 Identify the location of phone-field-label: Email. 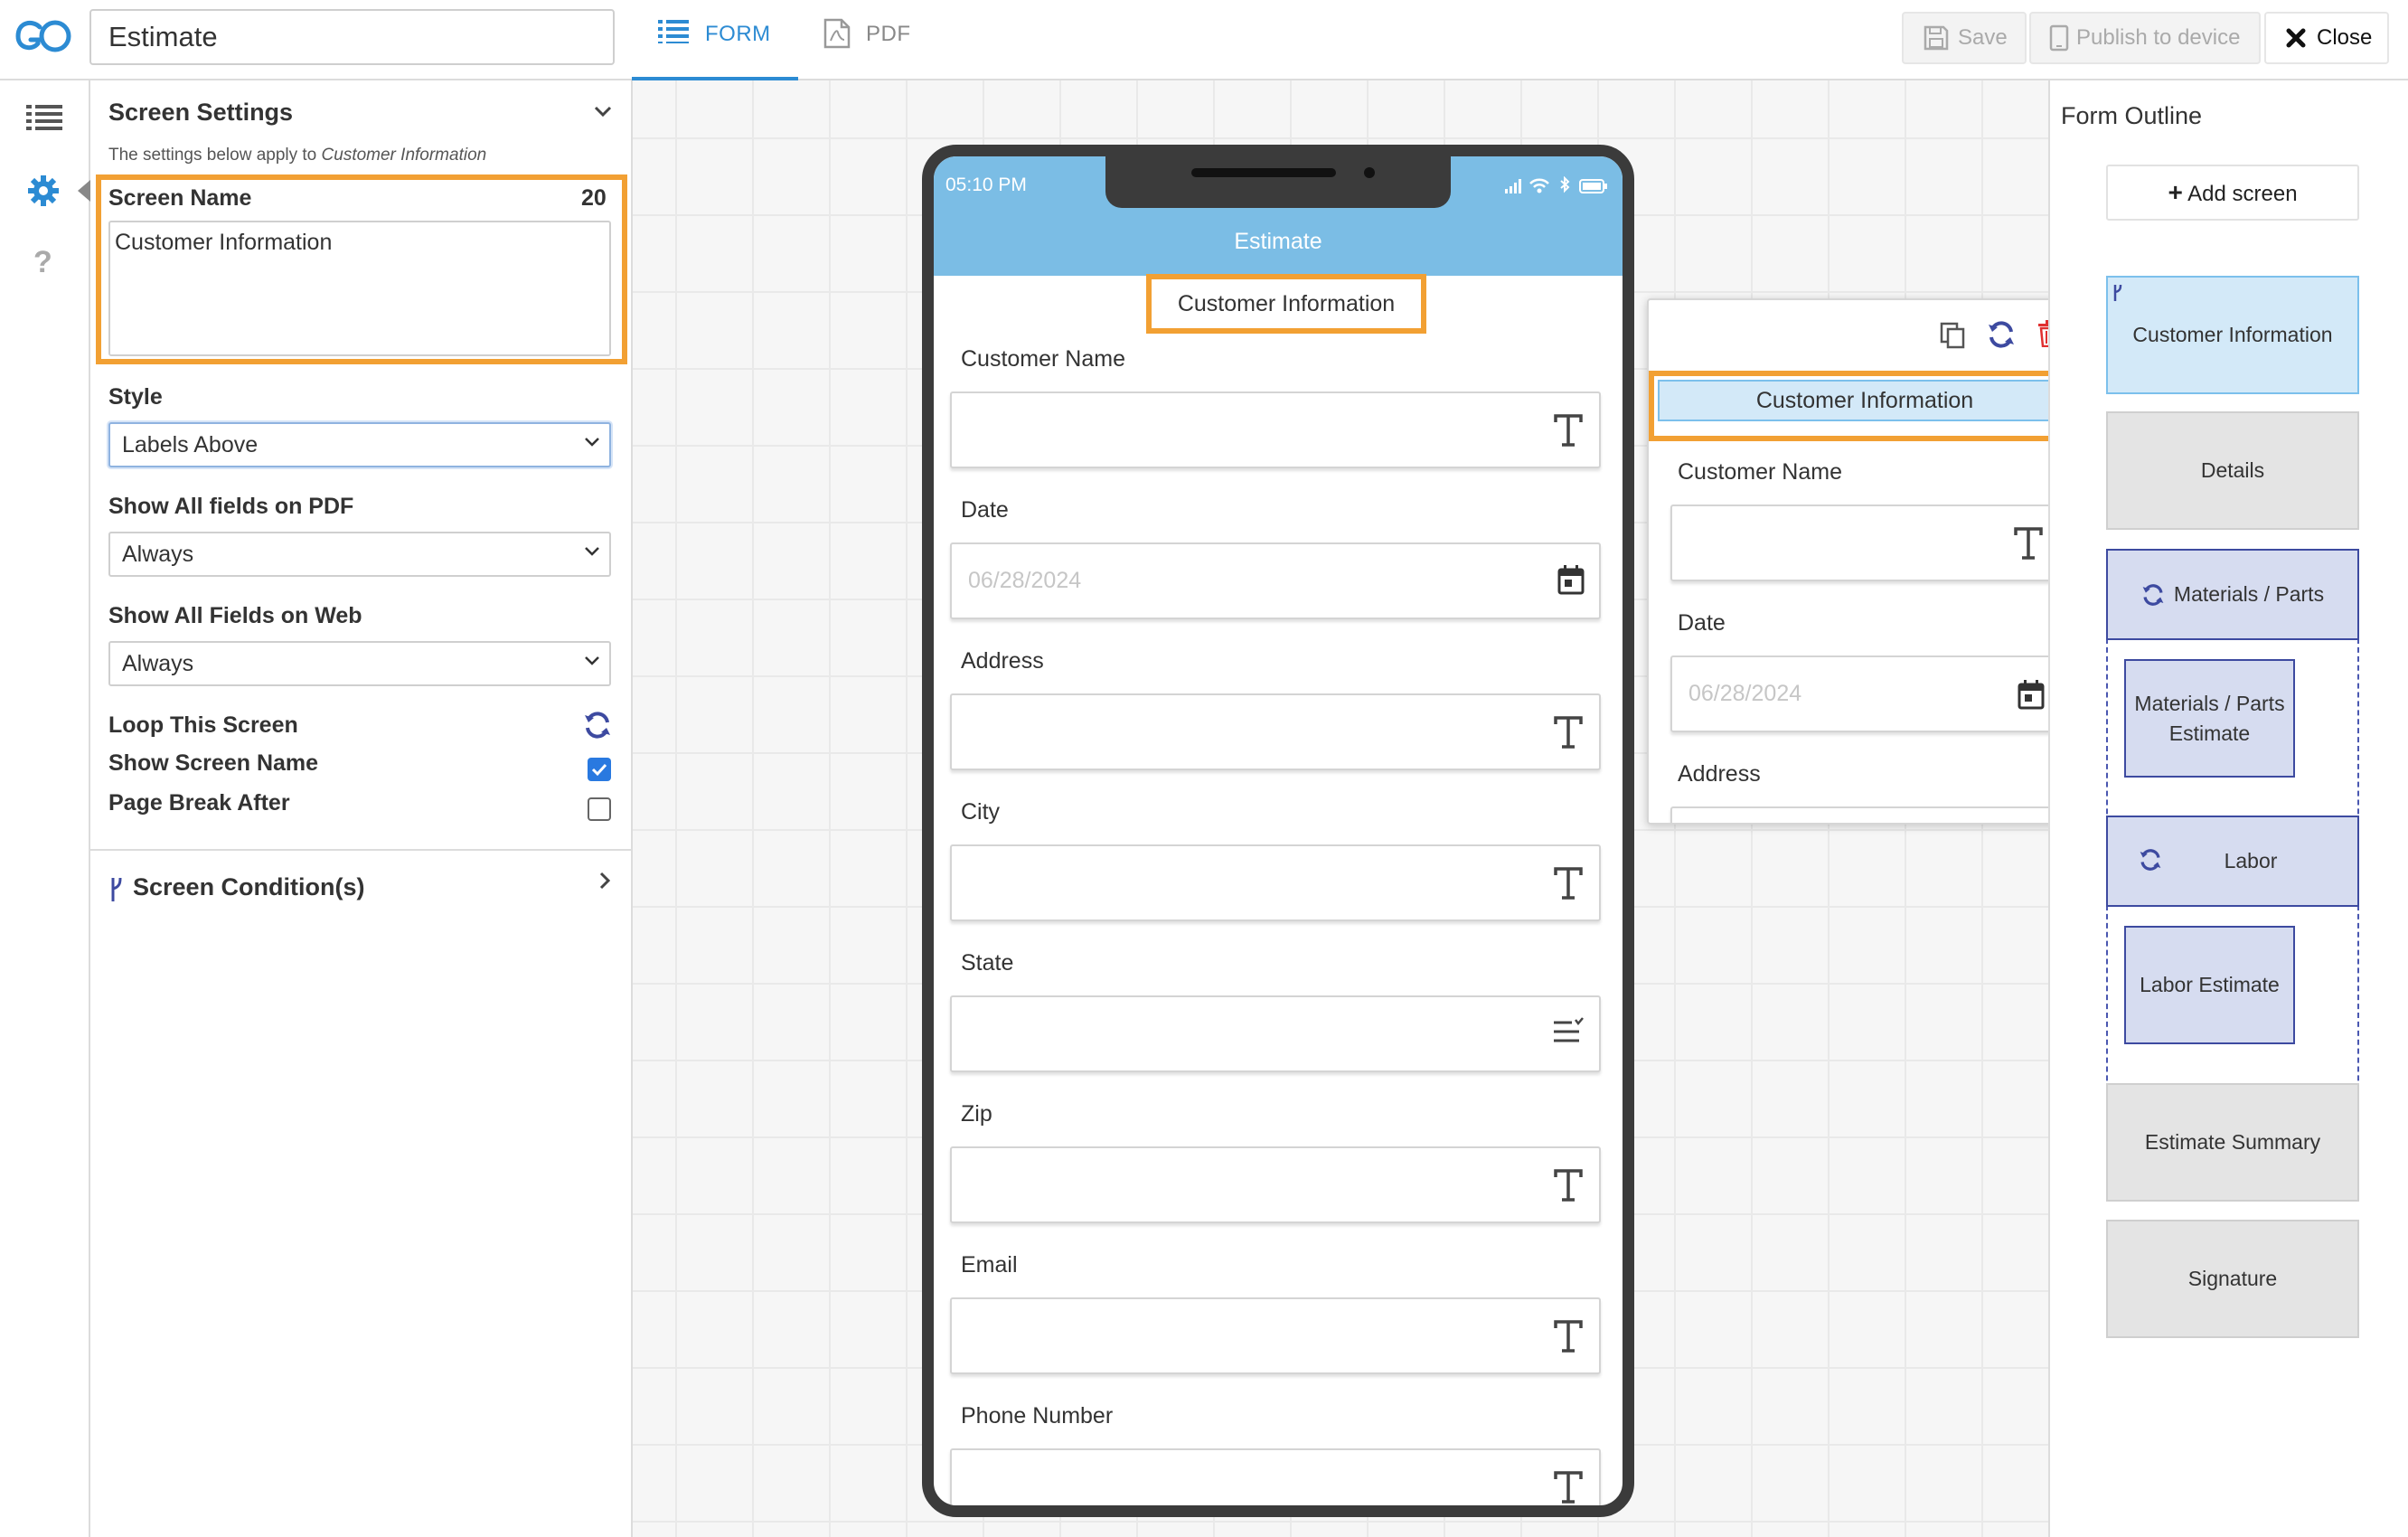
(989, 1265).